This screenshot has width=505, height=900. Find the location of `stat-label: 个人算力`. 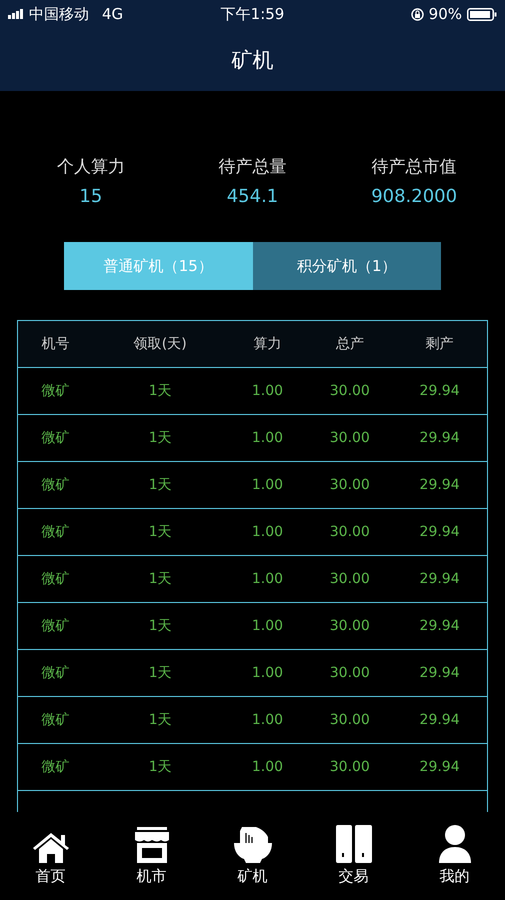

stat-label: 个人算力 is located at coordinates (90, 167).